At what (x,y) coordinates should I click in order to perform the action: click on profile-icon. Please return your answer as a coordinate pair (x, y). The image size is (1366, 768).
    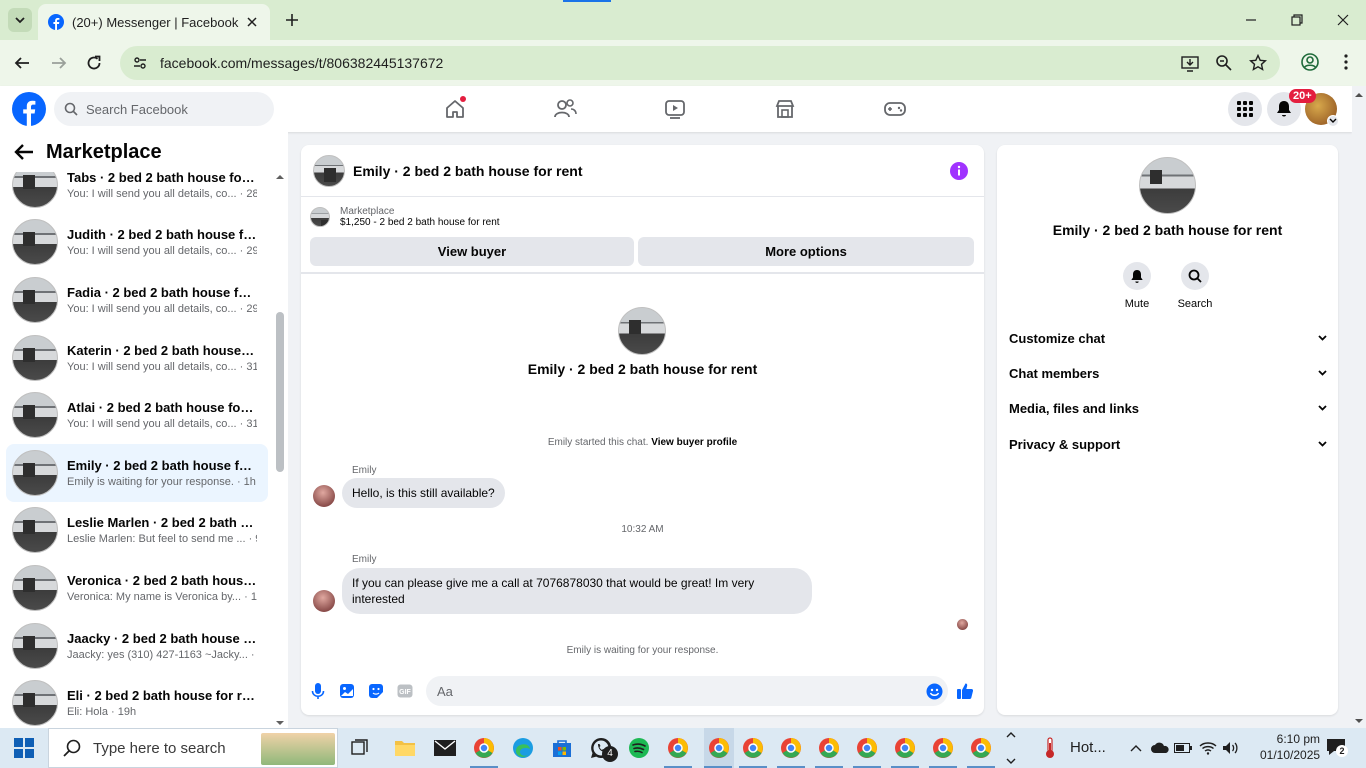
    Looking at the image, I should click on (1310, 62).